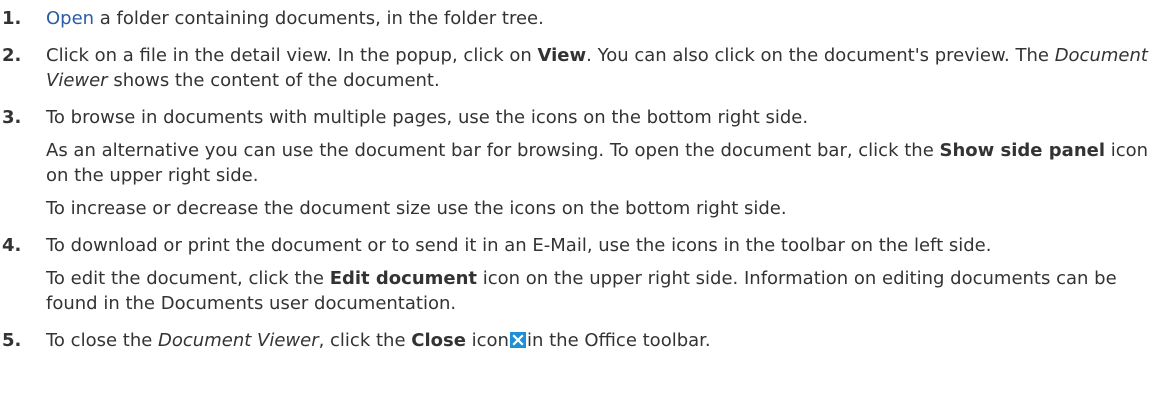 The width and height of the screenshot is (1154, 419). I want to click on step-number: 2., so click(12, 55).